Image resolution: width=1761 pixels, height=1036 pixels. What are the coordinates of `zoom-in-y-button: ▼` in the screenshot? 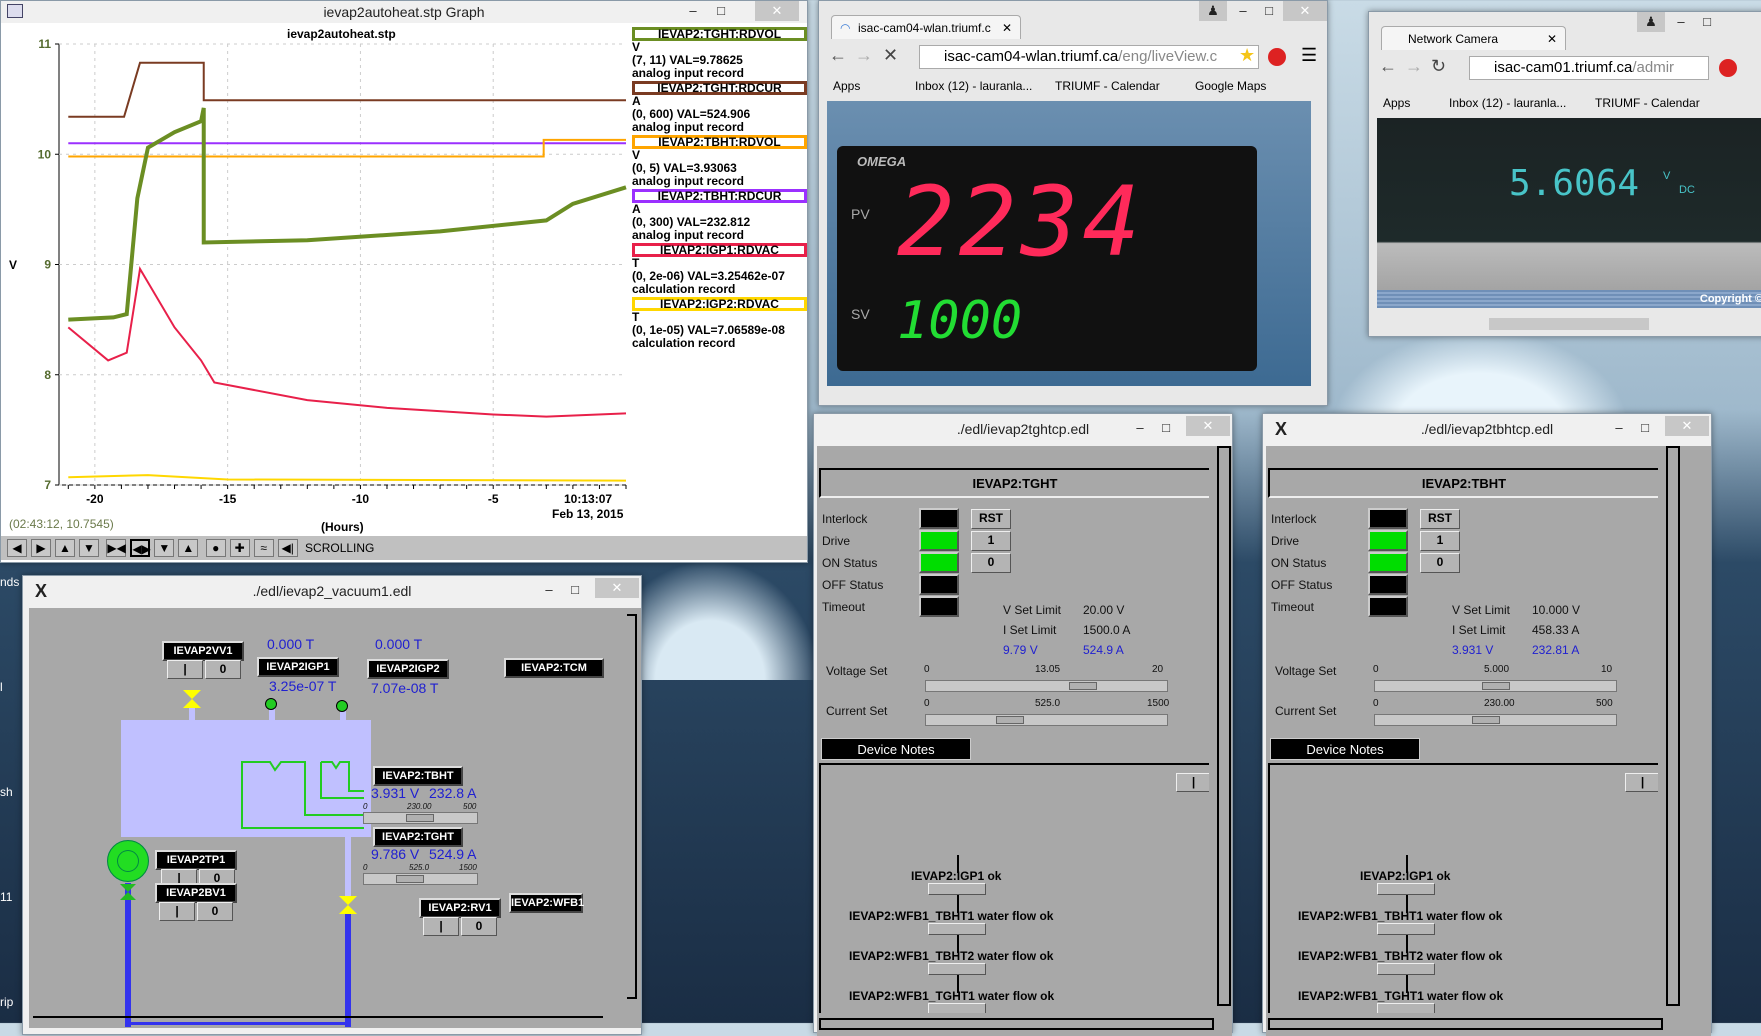 It's located at (164, 548).